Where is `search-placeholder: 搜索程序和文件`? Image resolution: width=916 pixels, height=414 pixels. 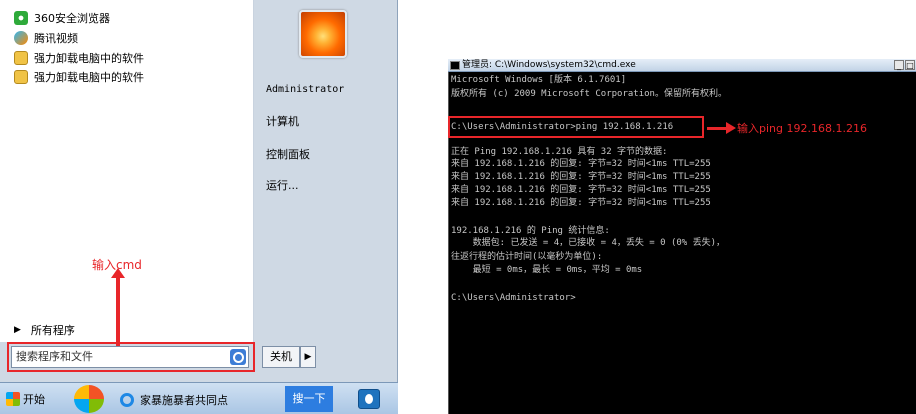
search-placeholder: 搜索程序和文件 is located at coordinates (54, 356).